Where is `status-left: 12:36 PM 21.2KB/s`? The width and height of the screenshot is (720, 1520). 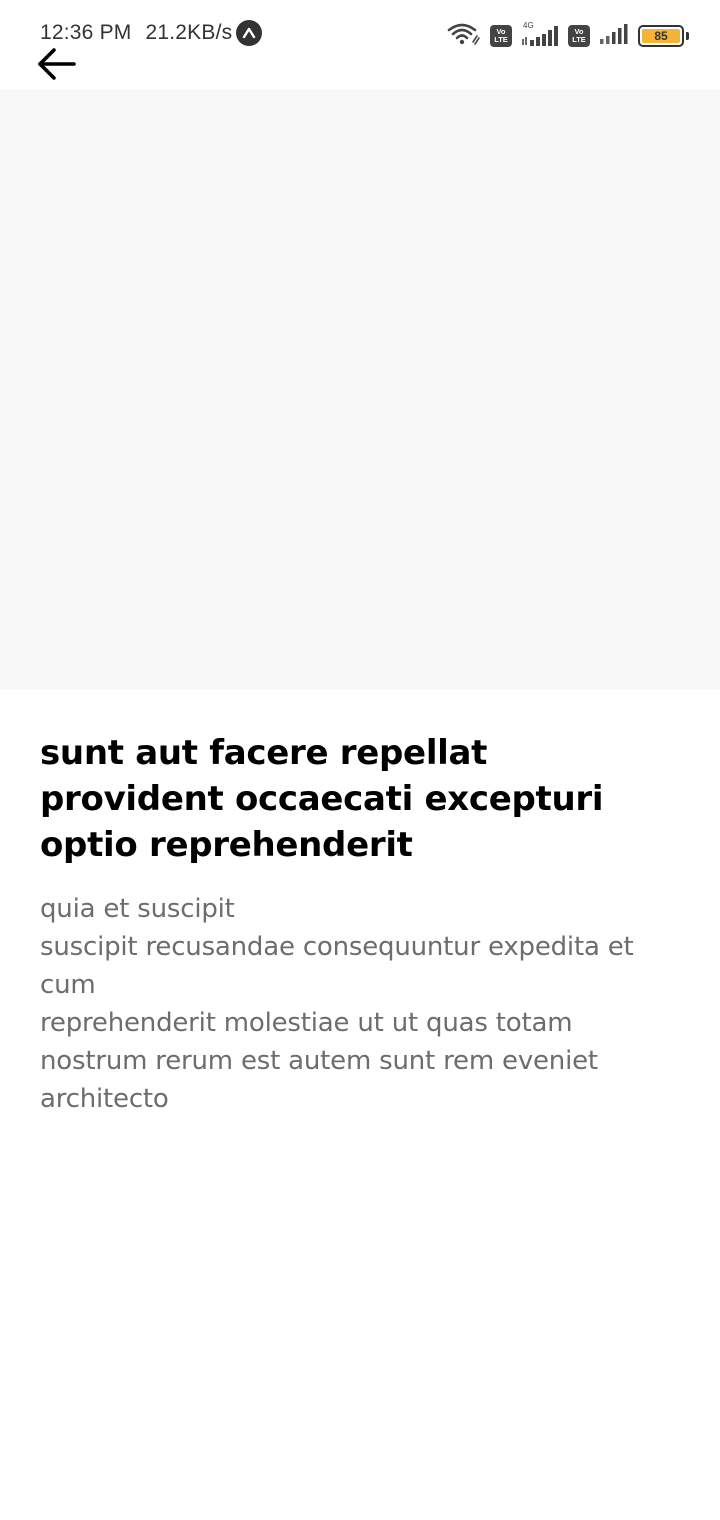 status-left: 12:36 PM 21.2KB/s is located at coordinates (151, 33).